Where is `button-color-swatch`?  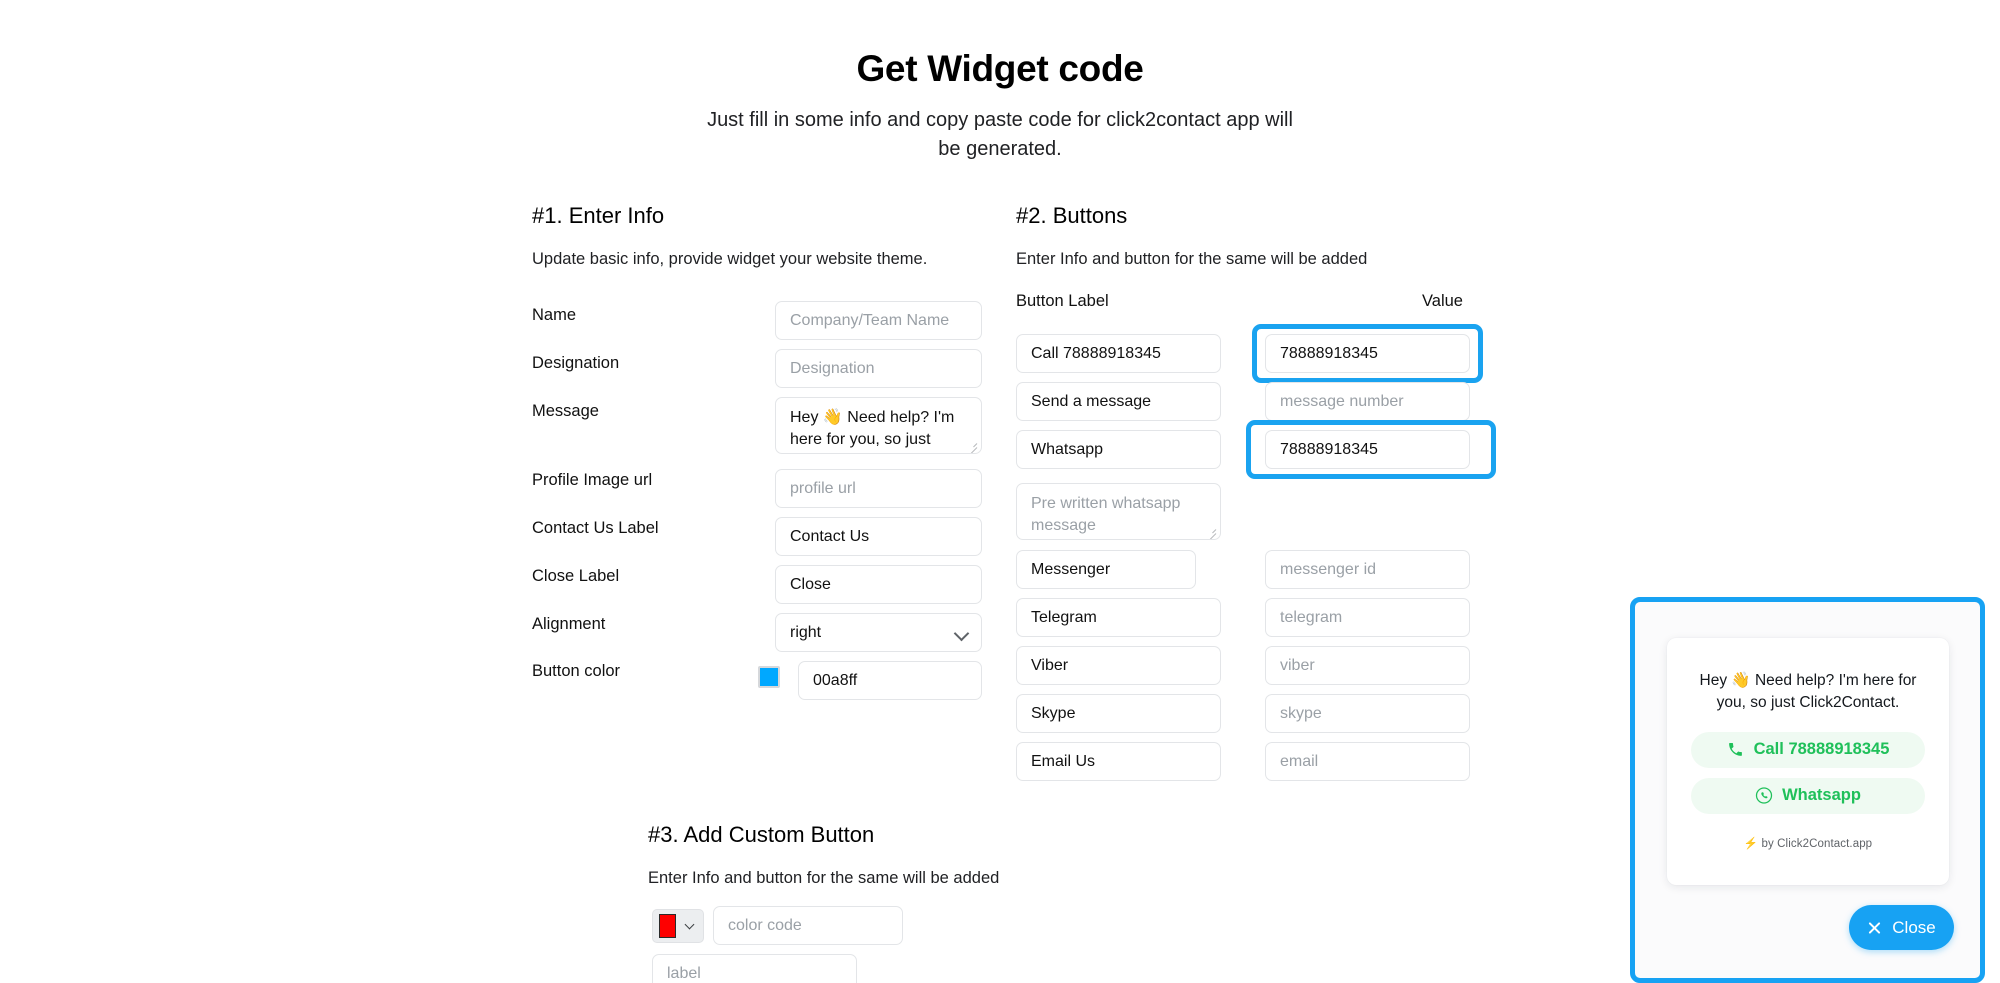
button-color-swatch is located at coordinates (769, 677).